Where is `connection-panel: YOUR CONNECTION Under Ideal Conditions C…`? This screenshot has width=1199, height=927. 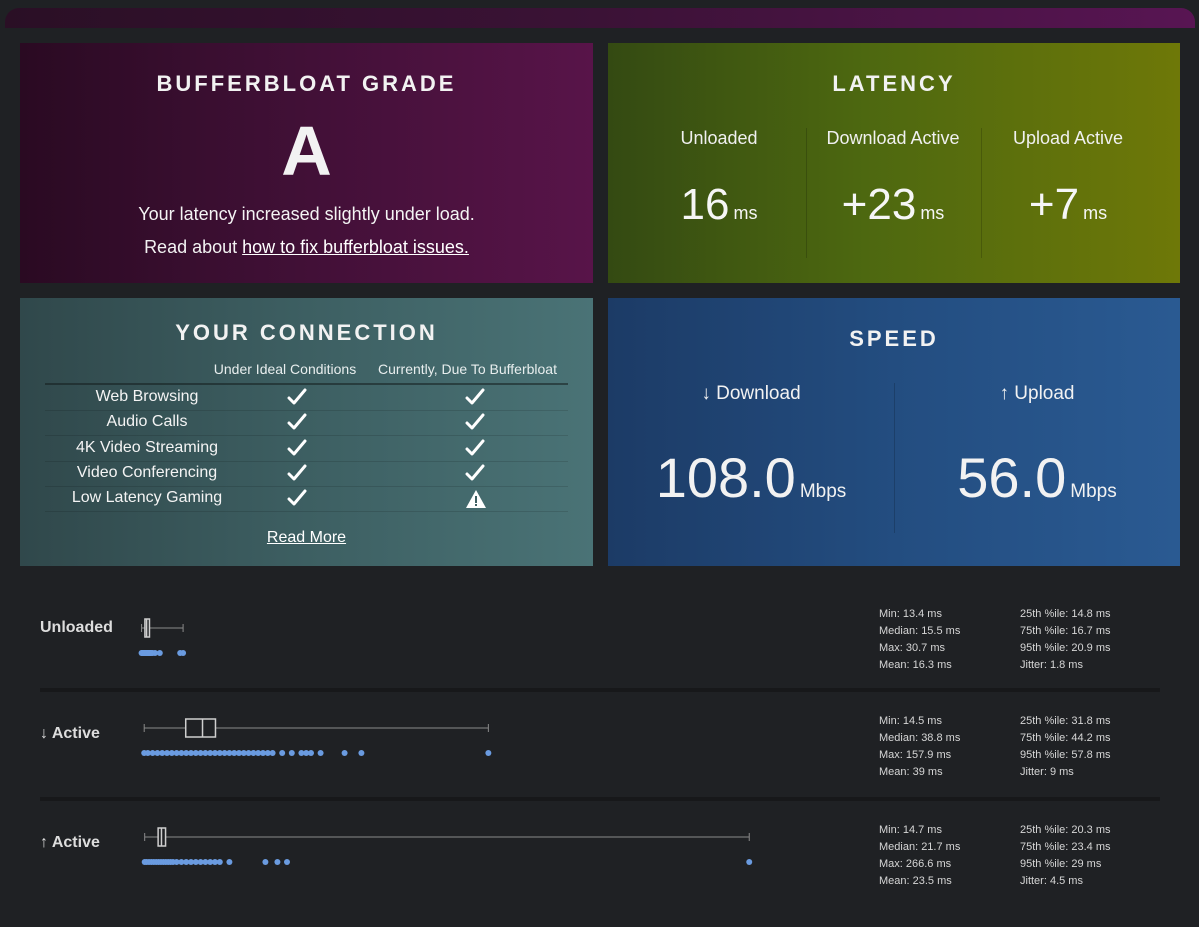
connection-panel: YOUR CONNECTION Under Ideal Conditions C… is located at coordinates (306, 432).